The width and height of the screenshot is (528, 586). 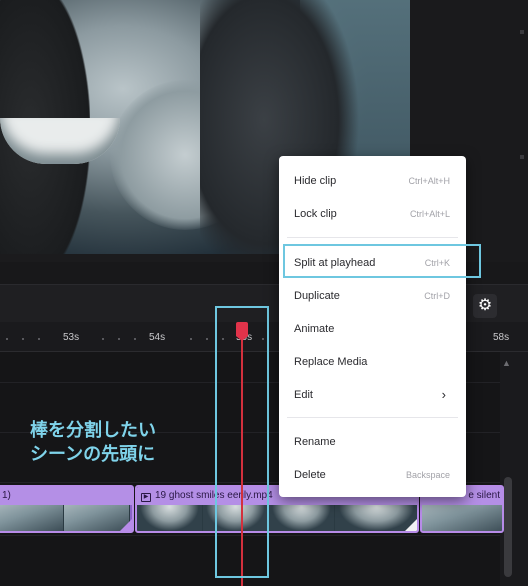 I want to click on ruler-label-54s: 54s, so click(x=157, y=337).